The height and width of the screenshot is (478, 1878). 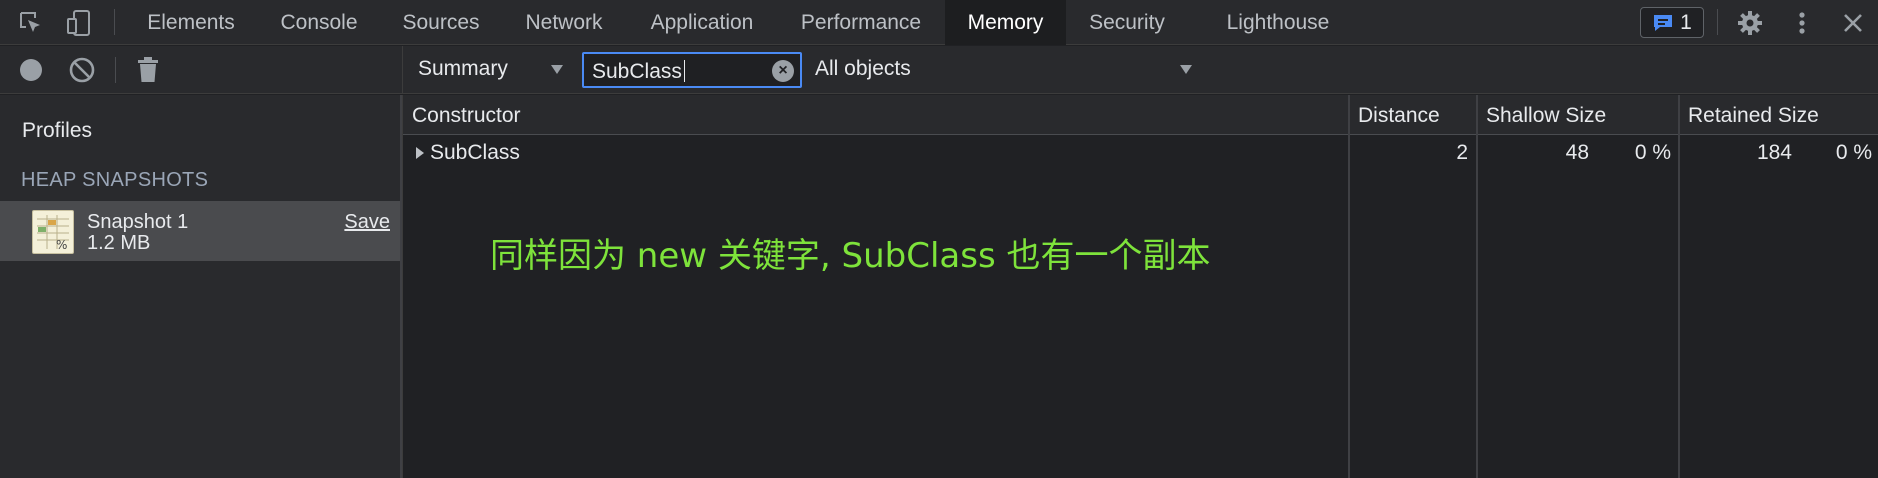 I want to click on cell-shallow-size: 48, so click(x=1577, y=152).